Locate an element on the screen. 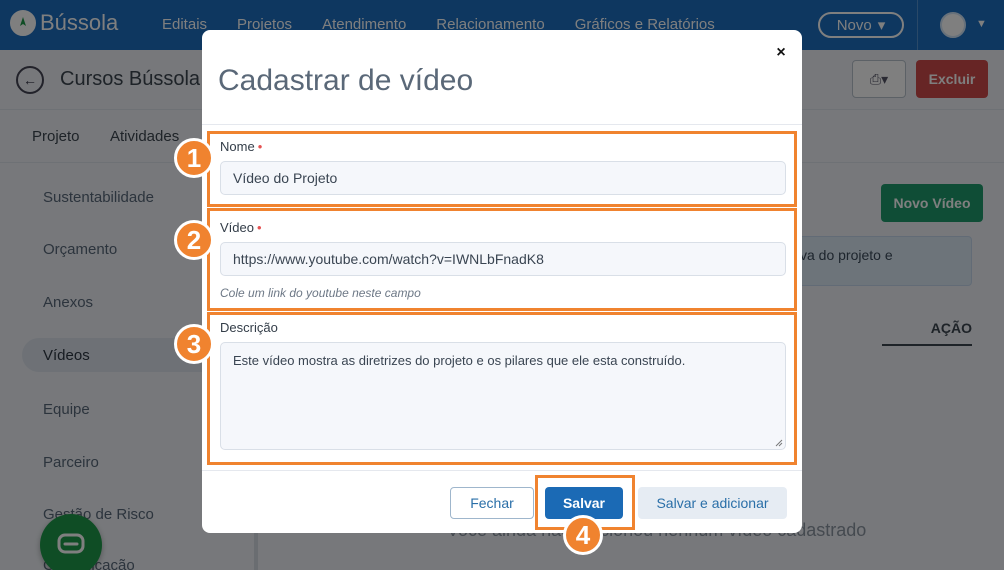  modal-divider is located at coordinates (502, 124).